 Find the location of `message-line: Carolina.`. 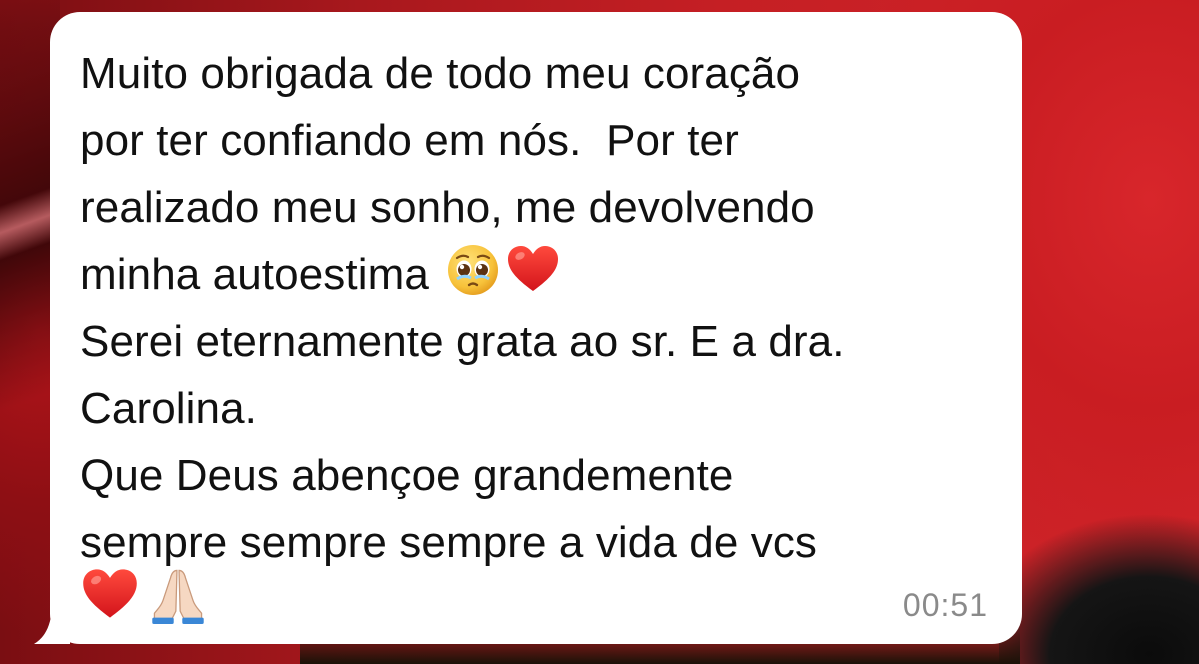

message-line: Carolina. is located at coordinates (168, 408).